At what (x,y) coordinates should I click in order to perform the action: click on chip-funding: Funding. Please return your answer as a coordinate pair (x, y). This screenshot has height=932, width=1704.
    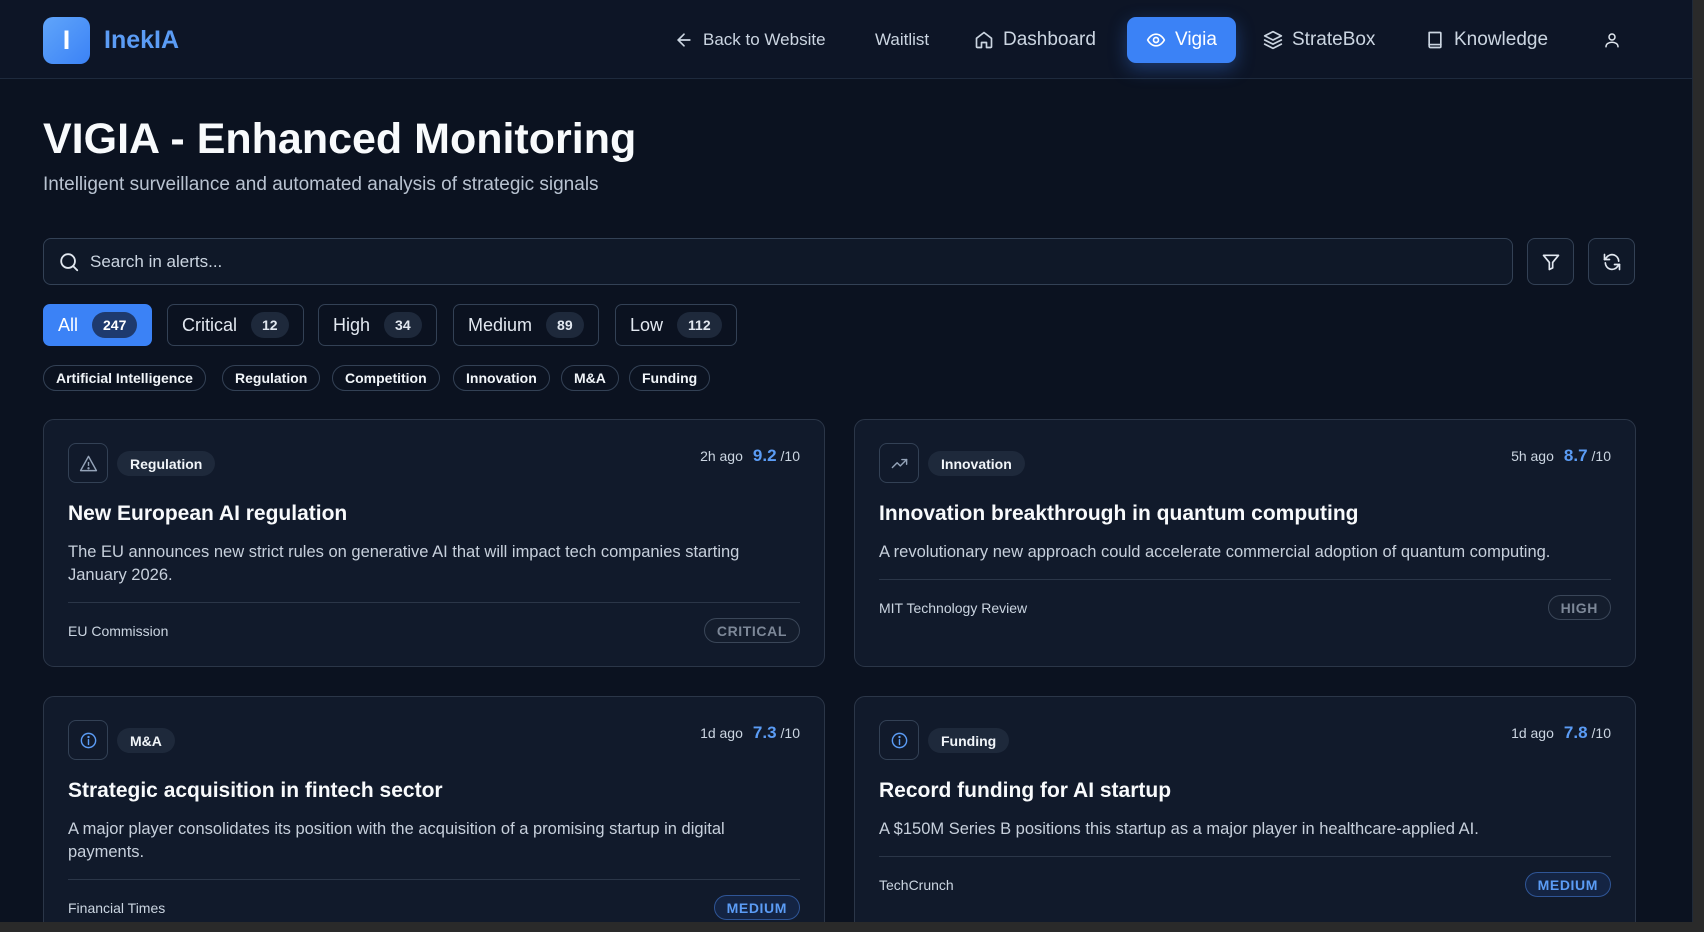
    Looking at the image, I should click on (670, 378).